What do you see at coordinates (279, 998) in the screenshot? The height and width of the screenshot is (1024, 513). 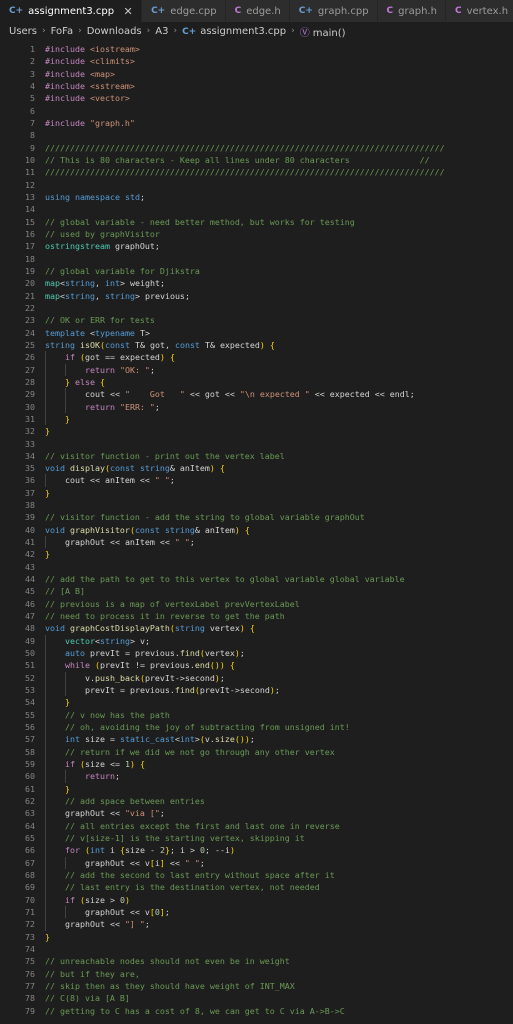 I see `code-line: // C(8) via [A B]` at bounding box center [279, 998].